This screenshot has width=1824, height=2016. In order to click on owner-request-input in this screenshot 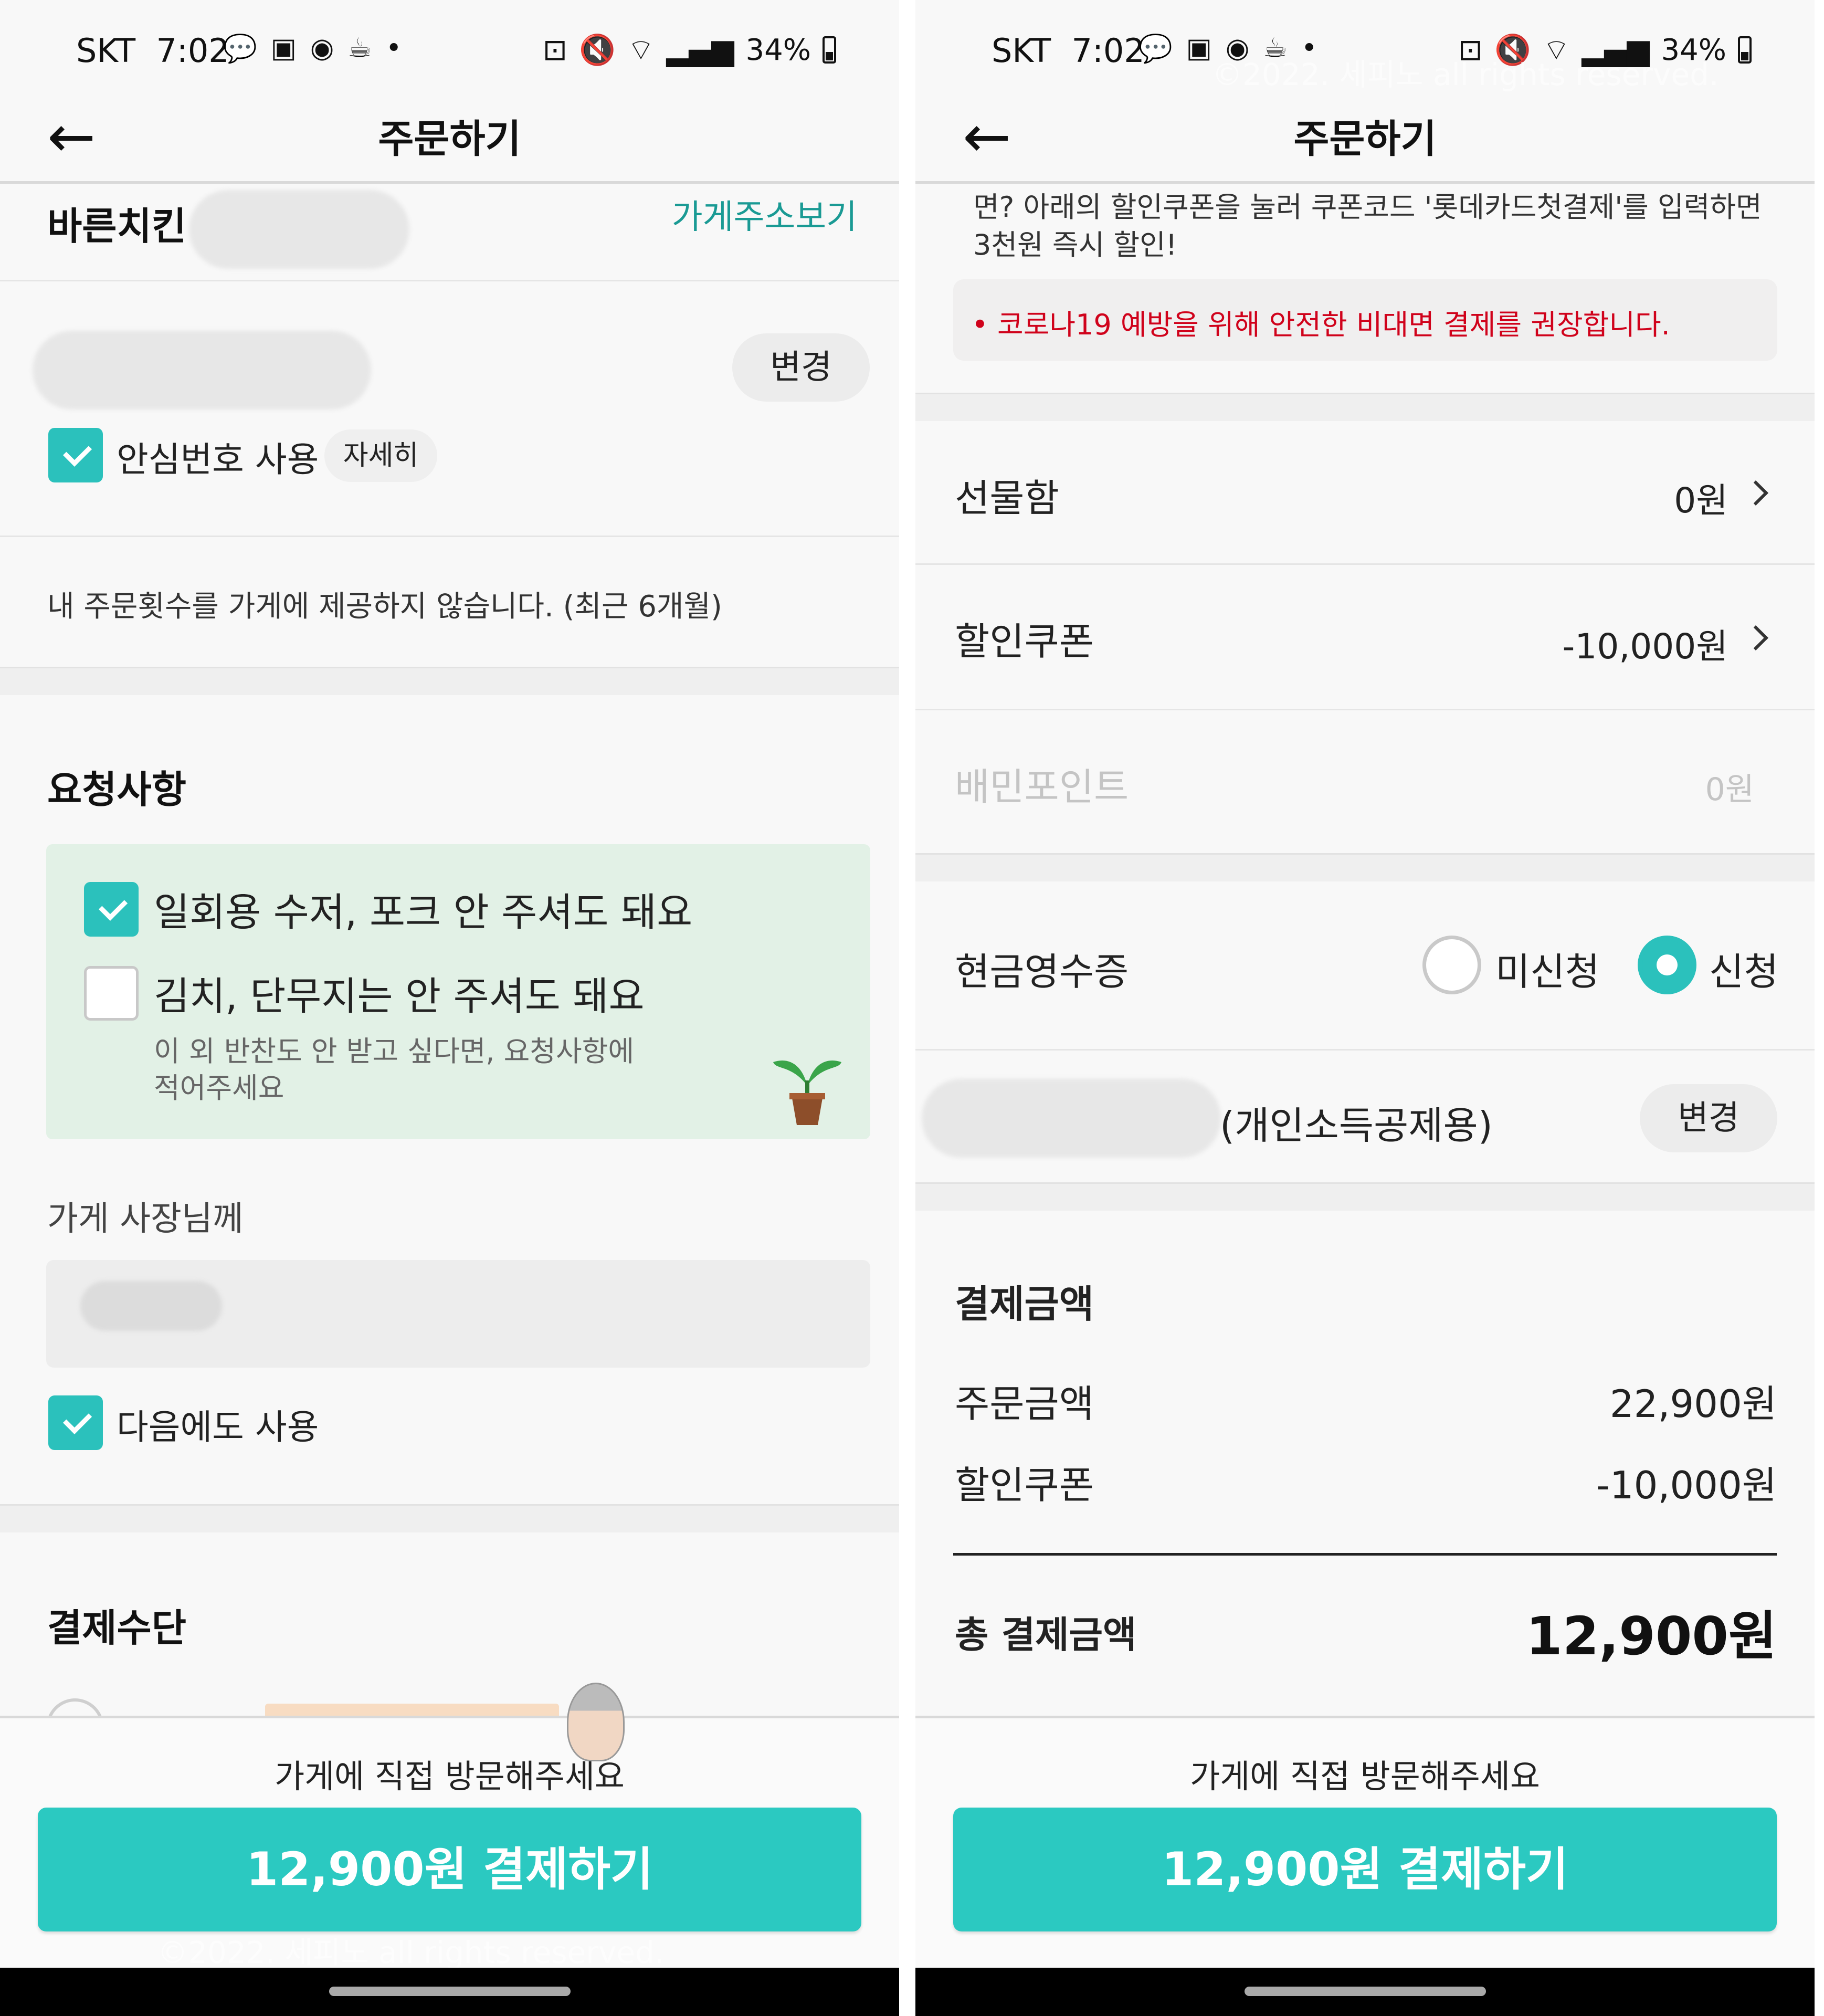, I will do `click(458, 1314)`.